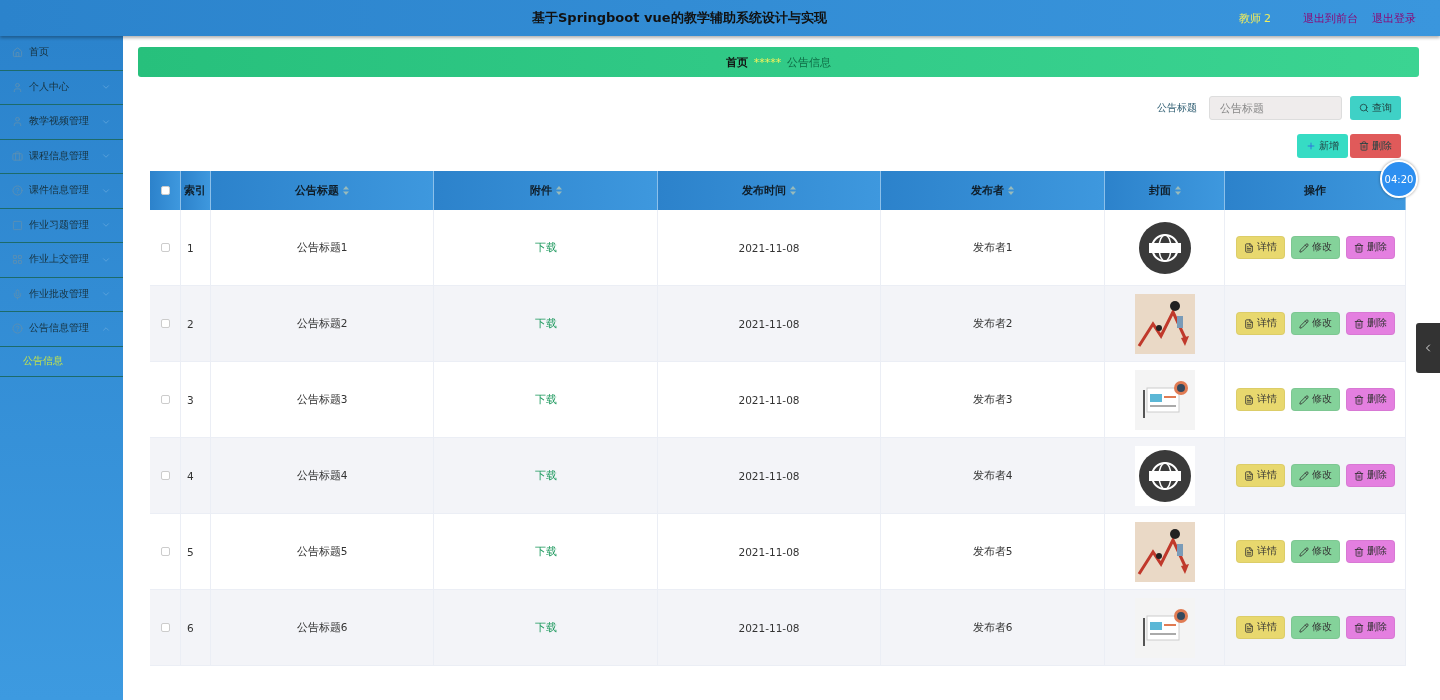 The height and width of the screenshot is (700, 1440). What do you see at coordinates (546, 190) in the screenshot?
I see `column-header: 附件` at bounding box center [546, 190].